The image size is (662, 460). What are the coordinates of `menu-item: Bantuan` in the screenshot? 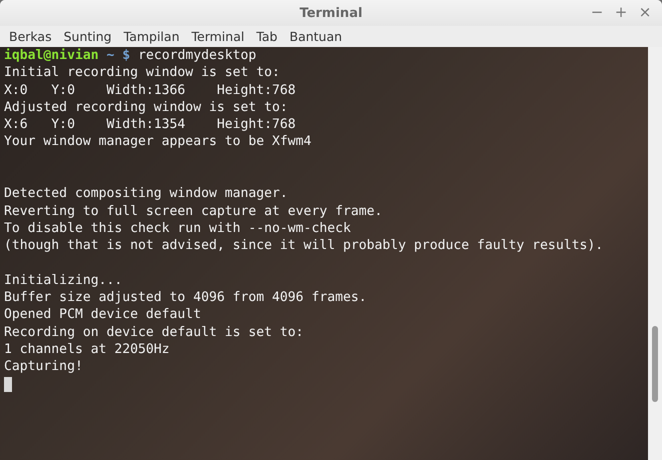 It's located at (316, 36).